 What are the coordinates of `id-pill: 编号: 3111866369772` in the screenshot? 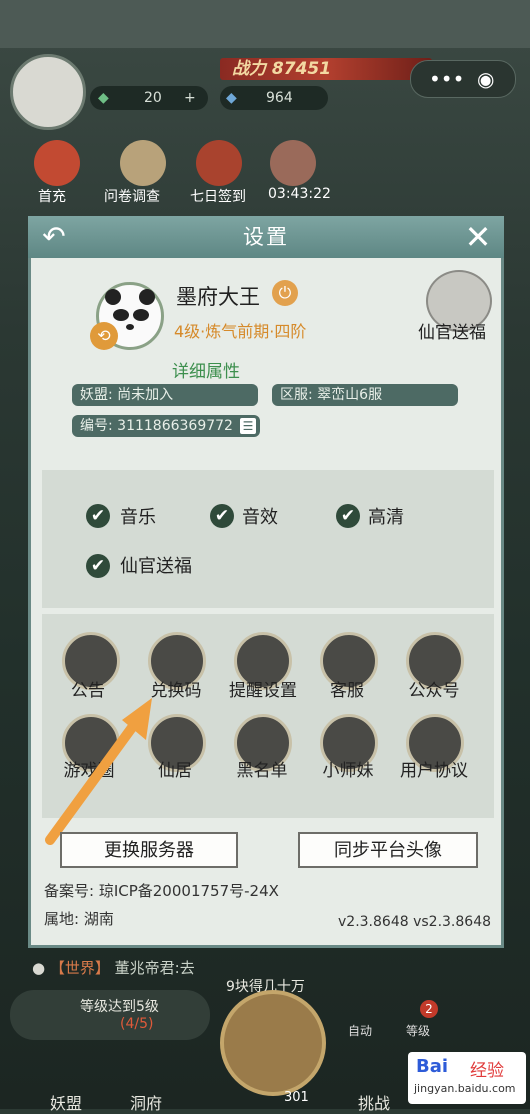 It's located at (166, 426).